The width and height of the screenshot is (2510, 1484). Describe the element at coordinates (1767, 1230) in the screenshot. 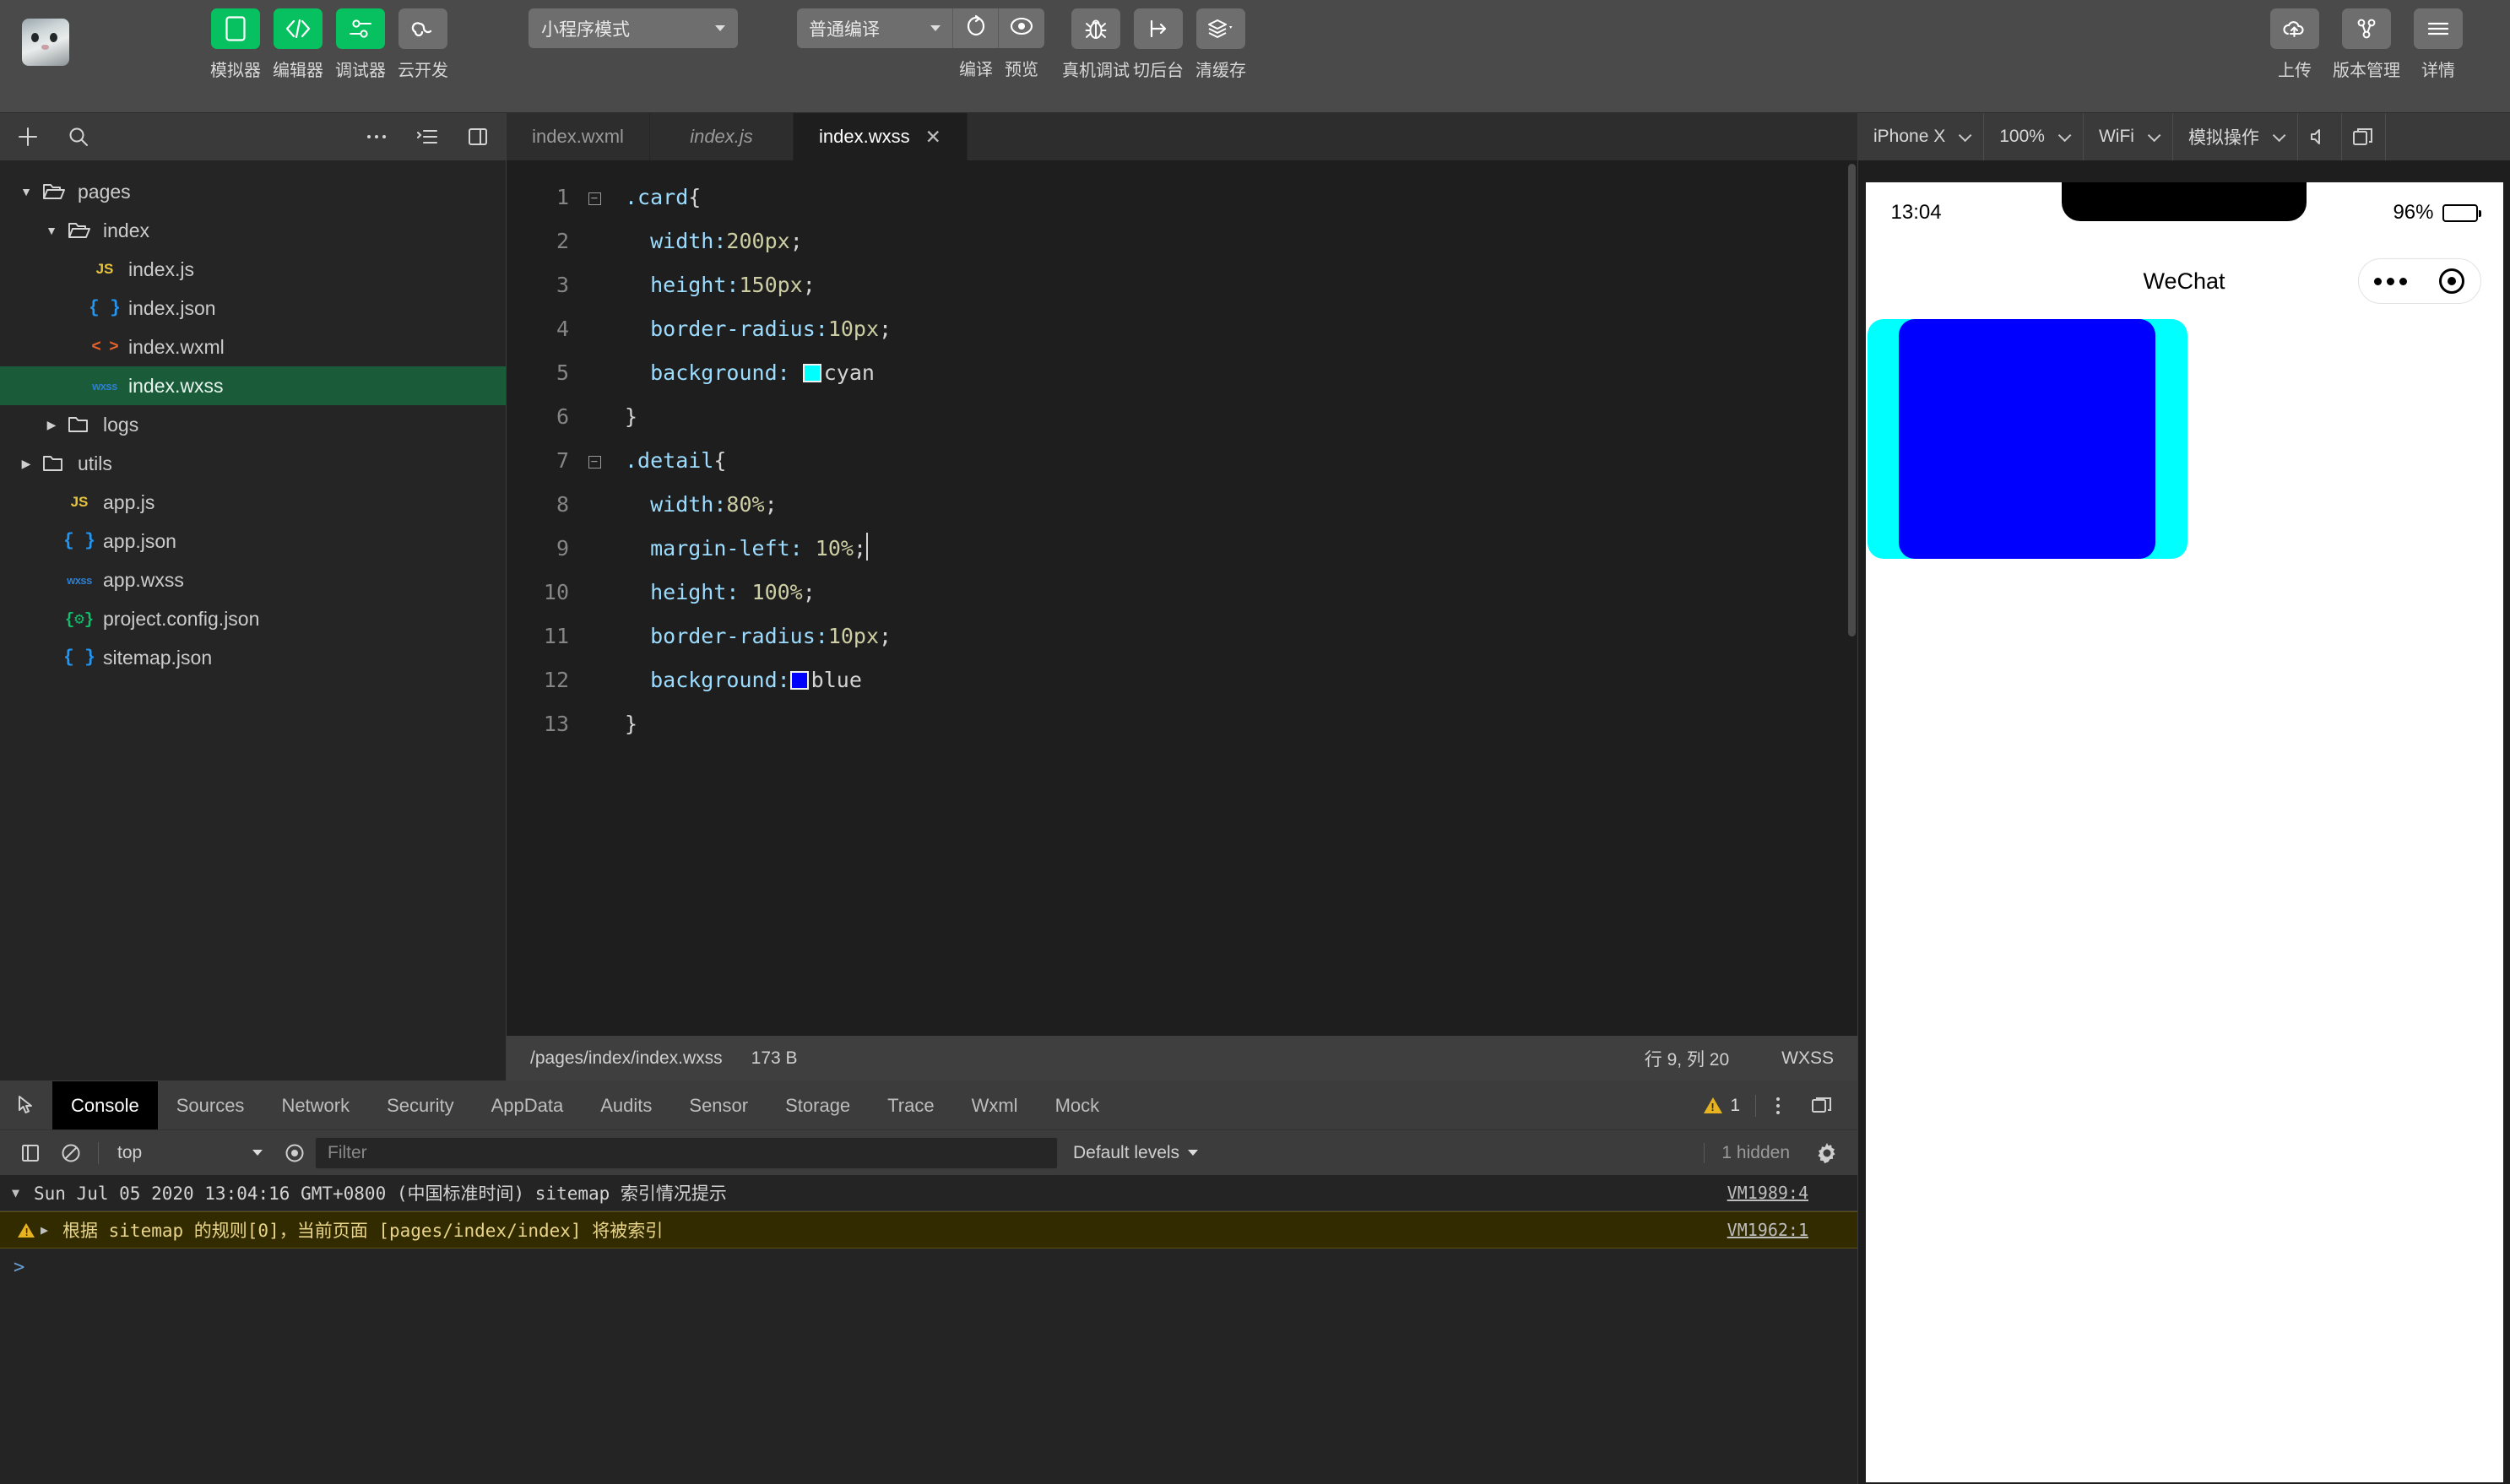

I see `console-source-link: VM1962:1` at that location.